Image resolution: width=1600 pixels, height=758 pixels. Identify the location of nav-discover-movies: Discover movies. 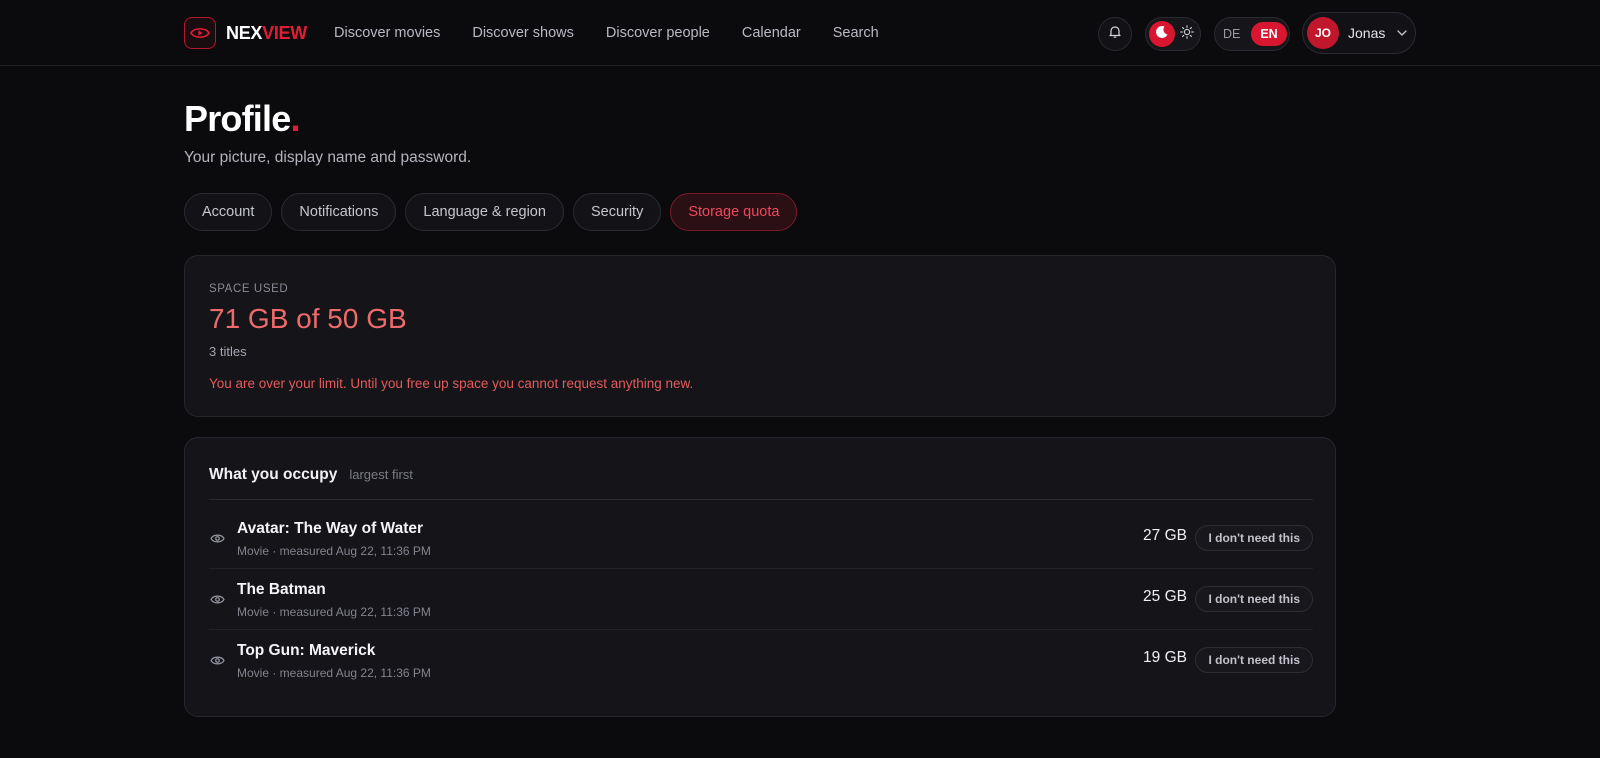
(387, 33).